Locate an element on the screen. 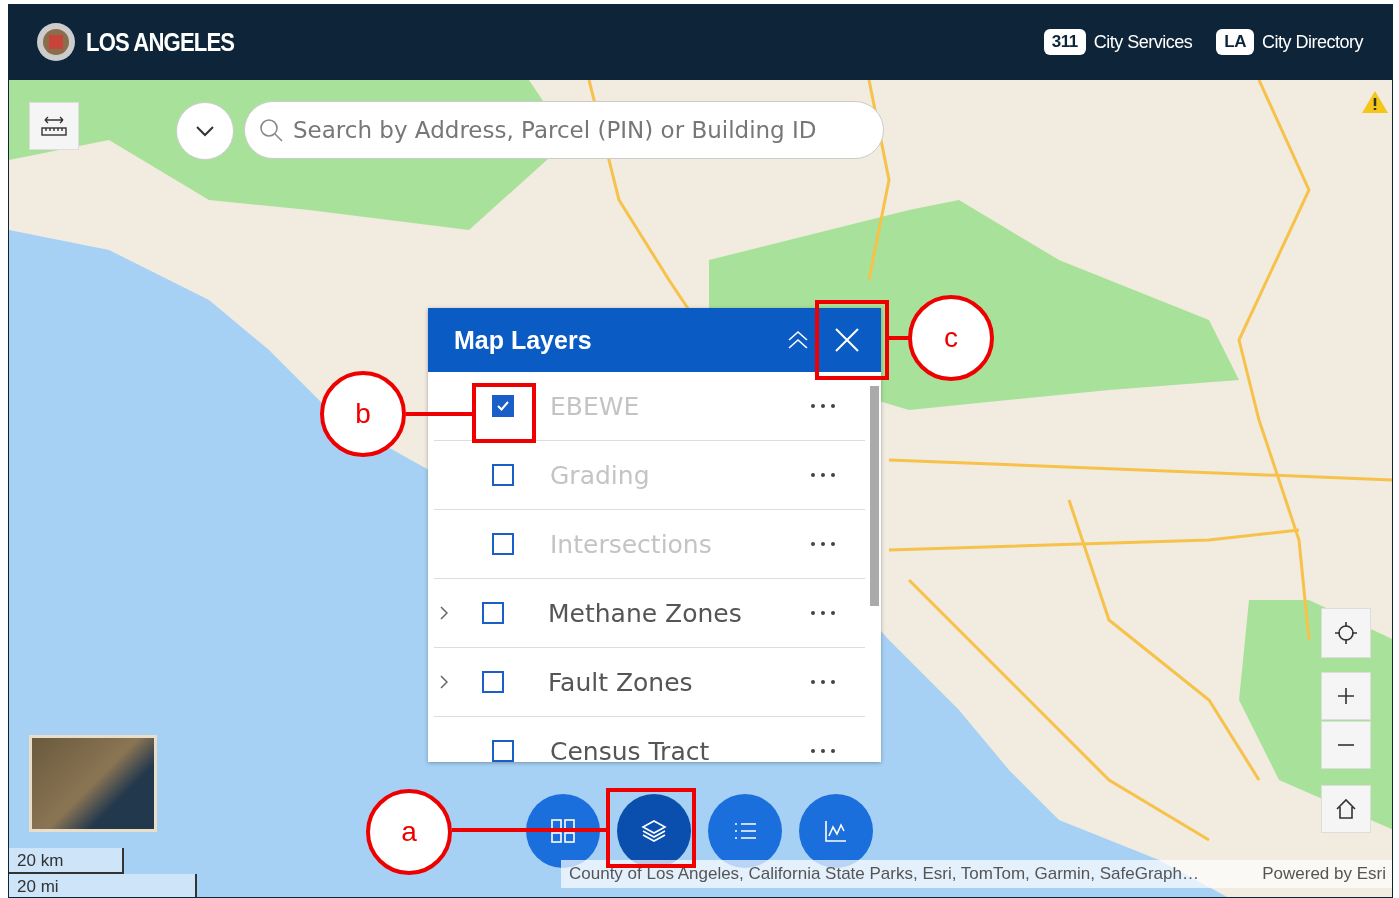 This screenshot has height=898, width=1399. layers-icon is located at coordinates (654, 831).